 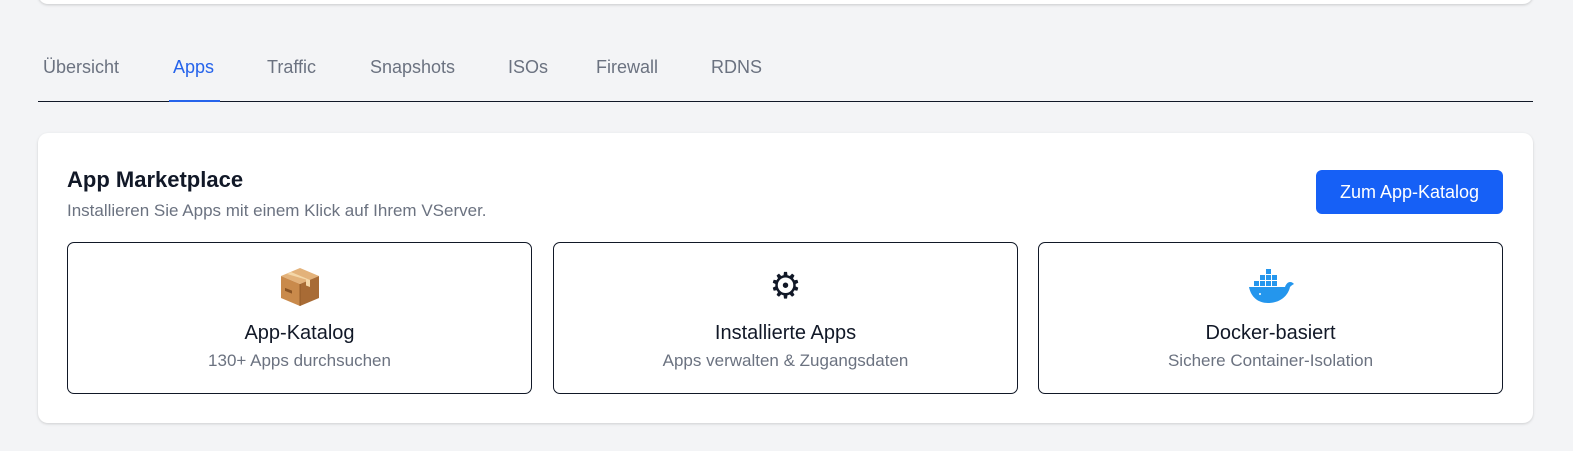 I want to click on feature-title: App-Katalog, so click(x=299, y=333).